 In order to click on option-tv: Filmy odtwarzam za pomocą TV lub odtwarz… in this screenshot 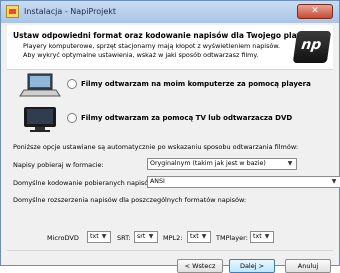, I will do `click(174, 119)`.